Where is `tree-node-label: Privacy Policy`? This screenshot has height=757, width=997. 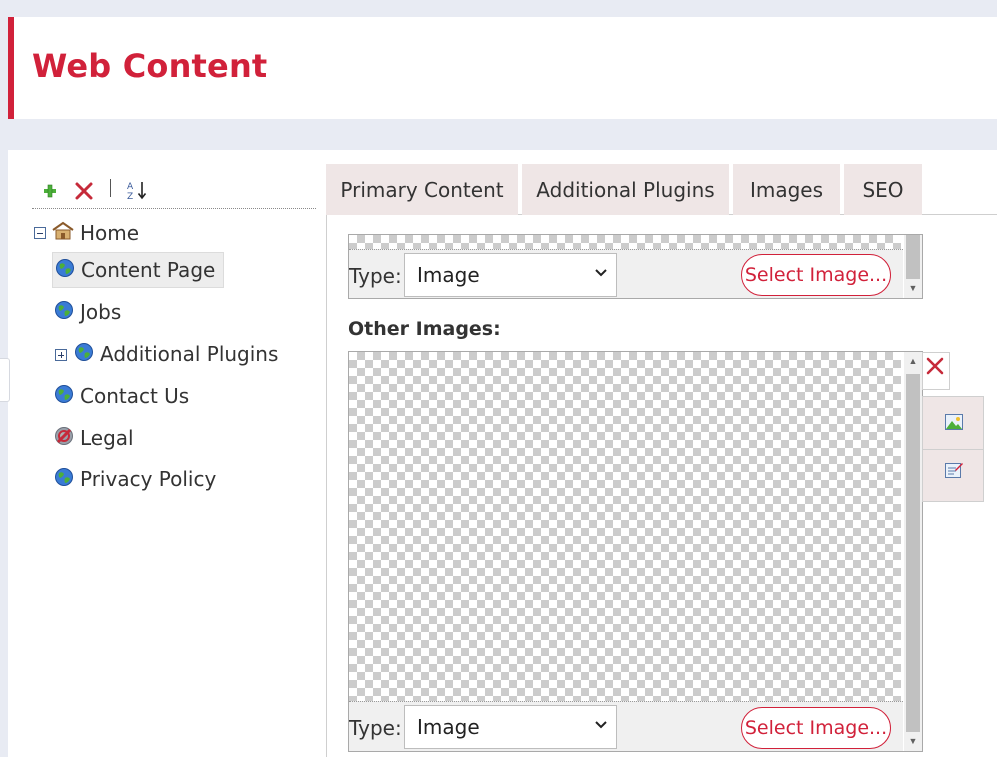
tree-node-label: Privacy Policy is located at coordinates (148, 479).